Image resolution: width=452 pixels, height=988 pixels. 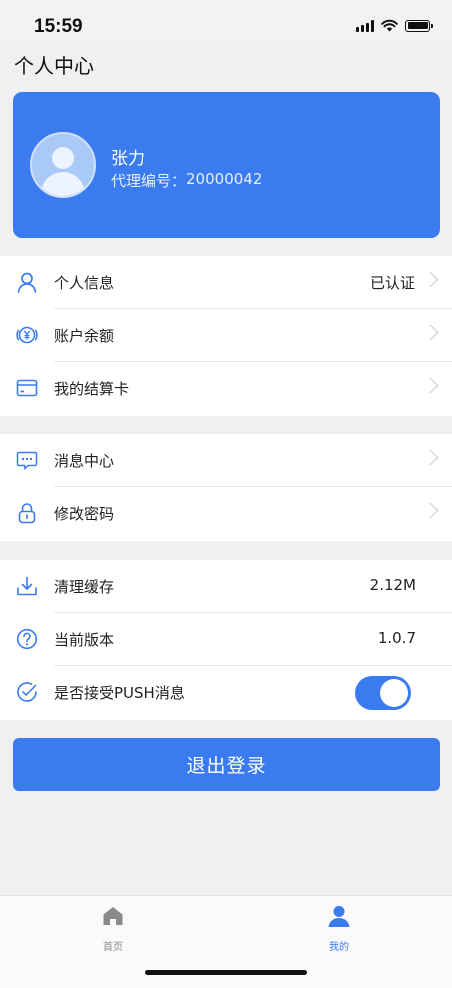 What do you see at coordinates (224, 179) in the screenshot?
I see `agent-id-value: 20000042` at bounding box center [224, 179].